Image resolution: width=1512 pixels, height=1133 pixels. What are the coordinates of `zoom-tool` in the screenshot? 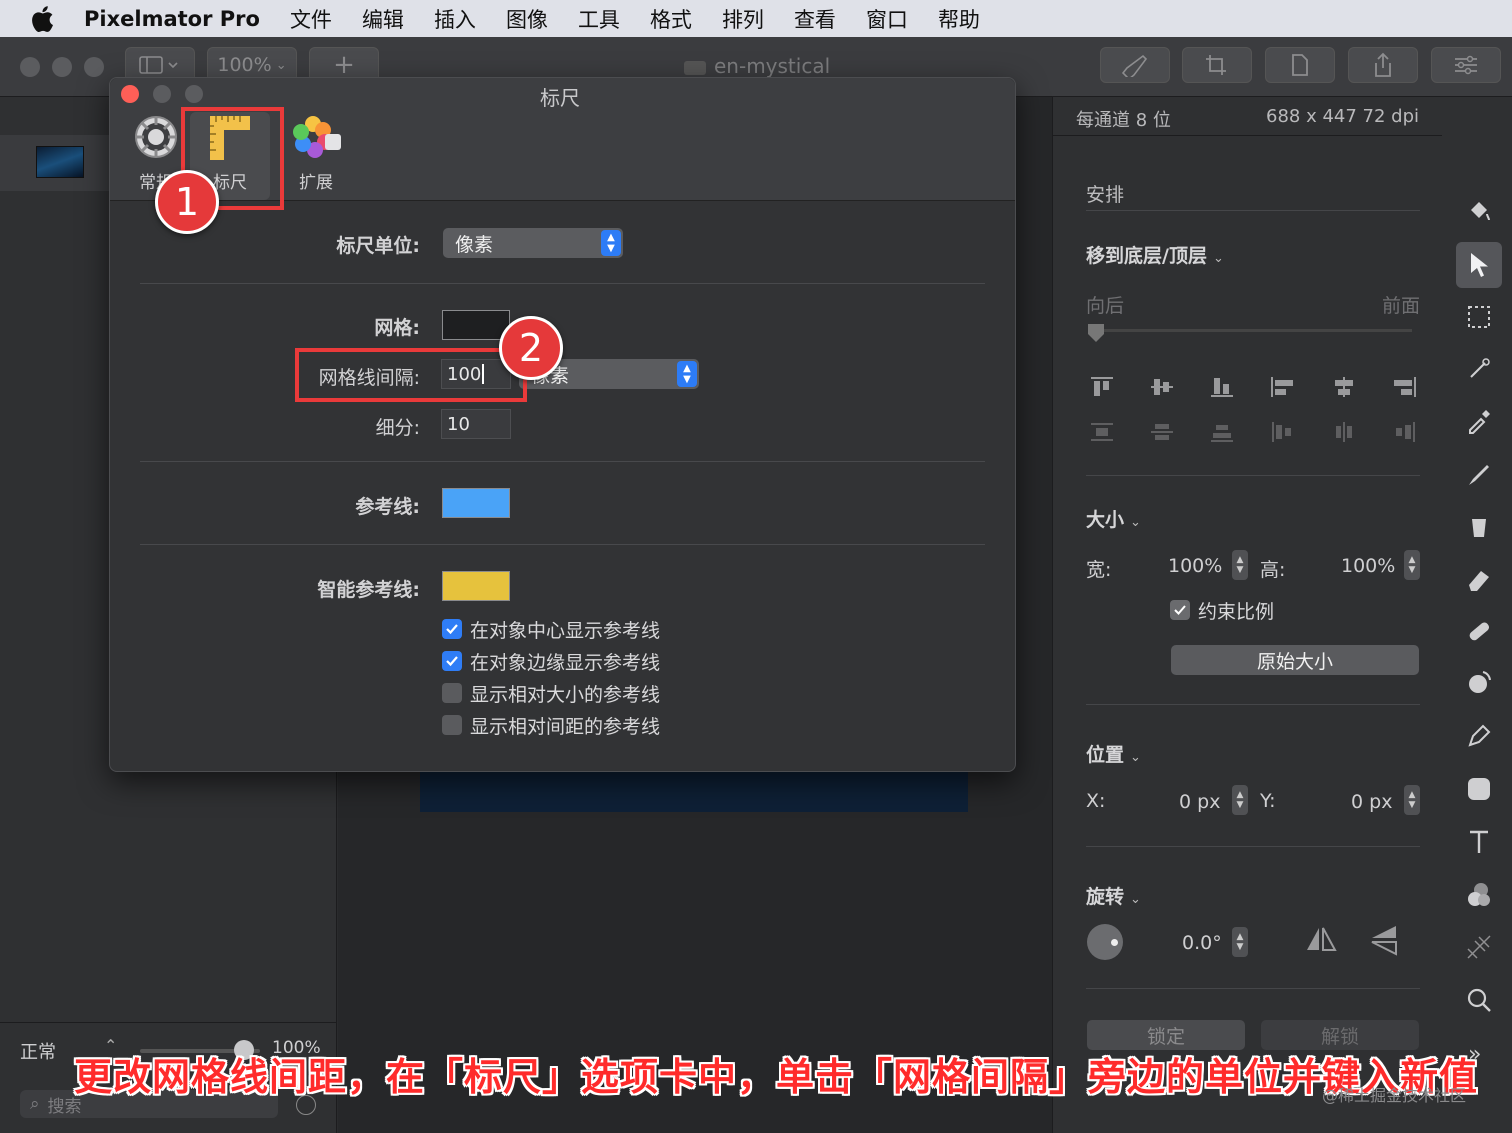 It's located at (1479, 1000).